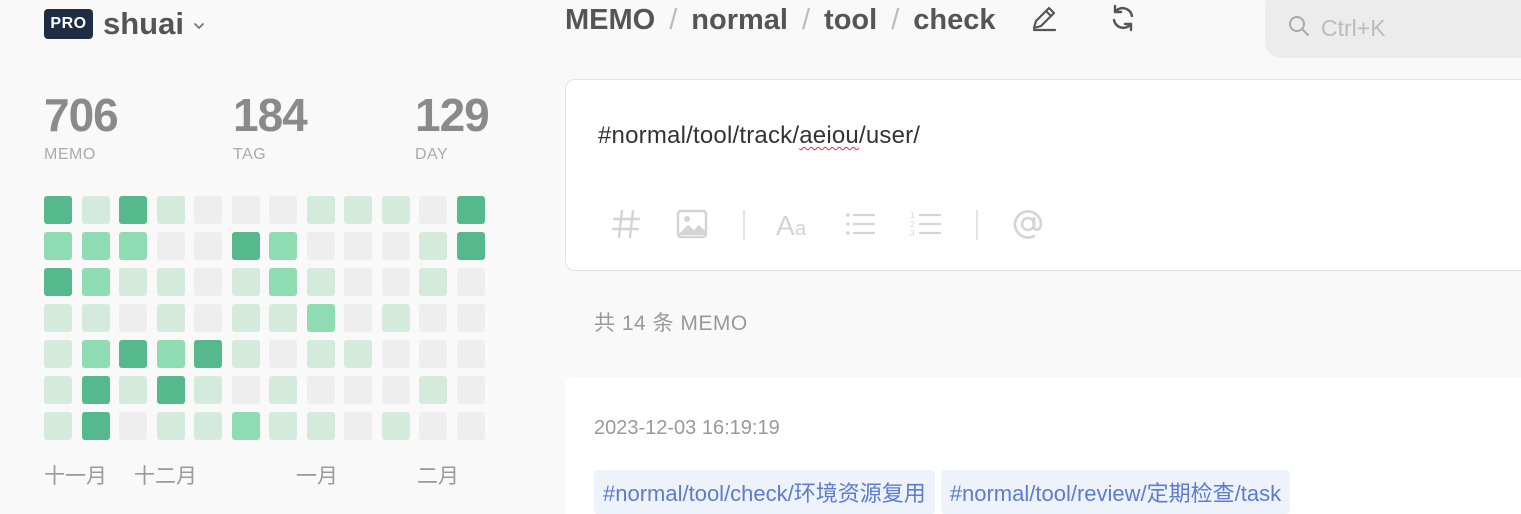 This screenshot has height=514, width=1521. What do you see at coordinates (1123, 18) in the screenshot?
I see `refresh-icon` at bounding box center [1123, 18].